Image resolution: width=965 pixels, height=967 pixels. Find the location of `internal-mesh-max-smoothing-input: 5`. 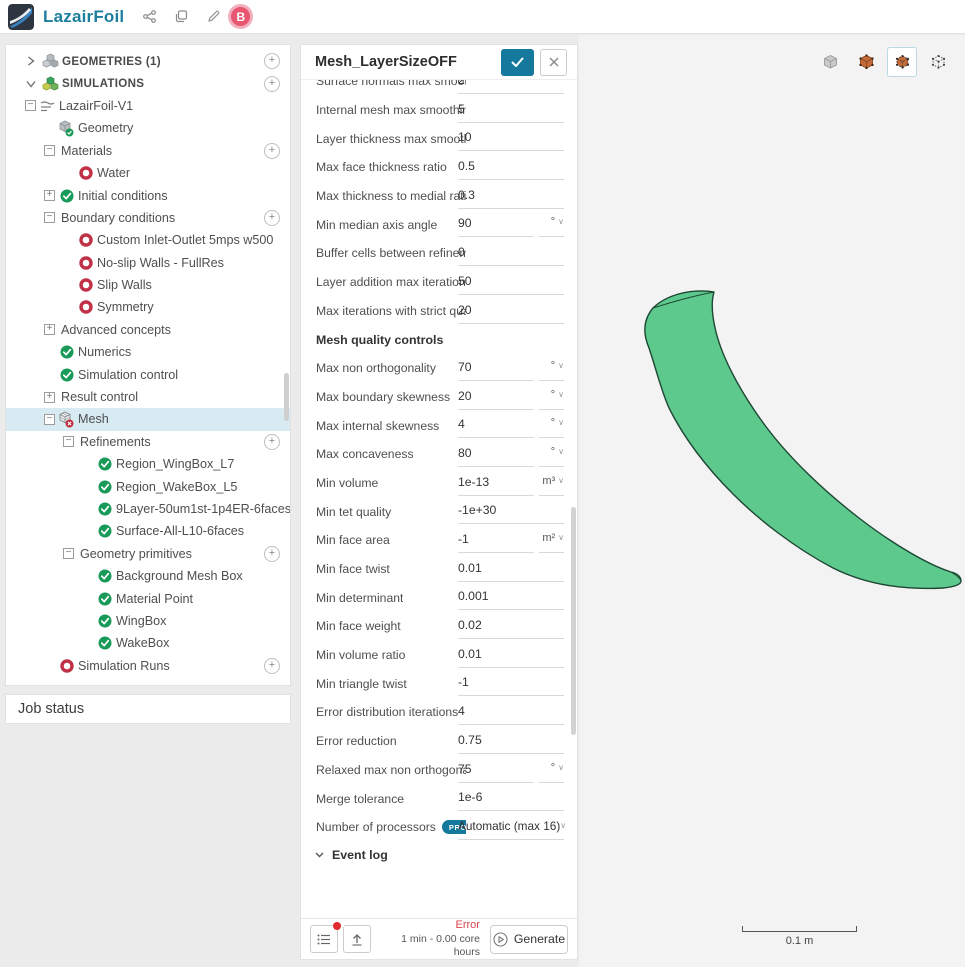

internal-mesh-max-smoothing-input: 5 is located at coordinates (511, 111).